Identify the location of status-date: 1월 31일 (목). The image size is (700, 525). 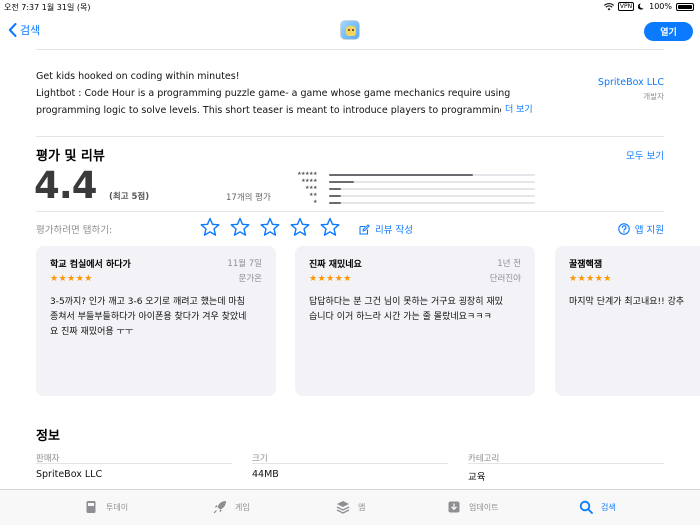
(66, 7).